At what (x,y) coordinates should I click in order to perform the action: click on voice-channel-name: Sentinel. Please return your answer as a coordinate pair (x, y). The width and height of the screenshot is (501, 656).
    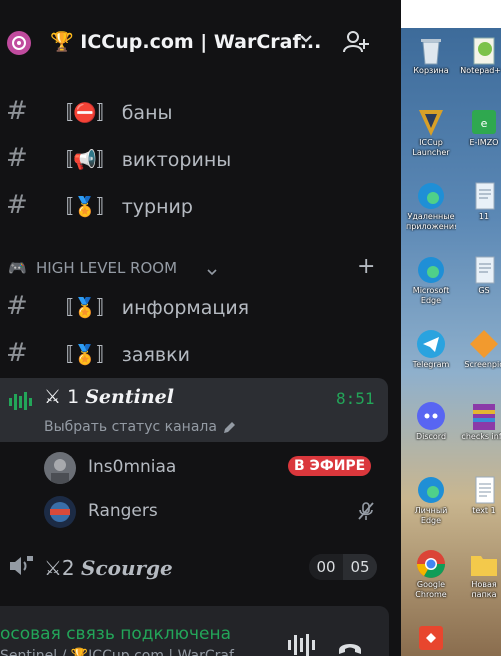
    Looking at the image, I should click on (129, 397).